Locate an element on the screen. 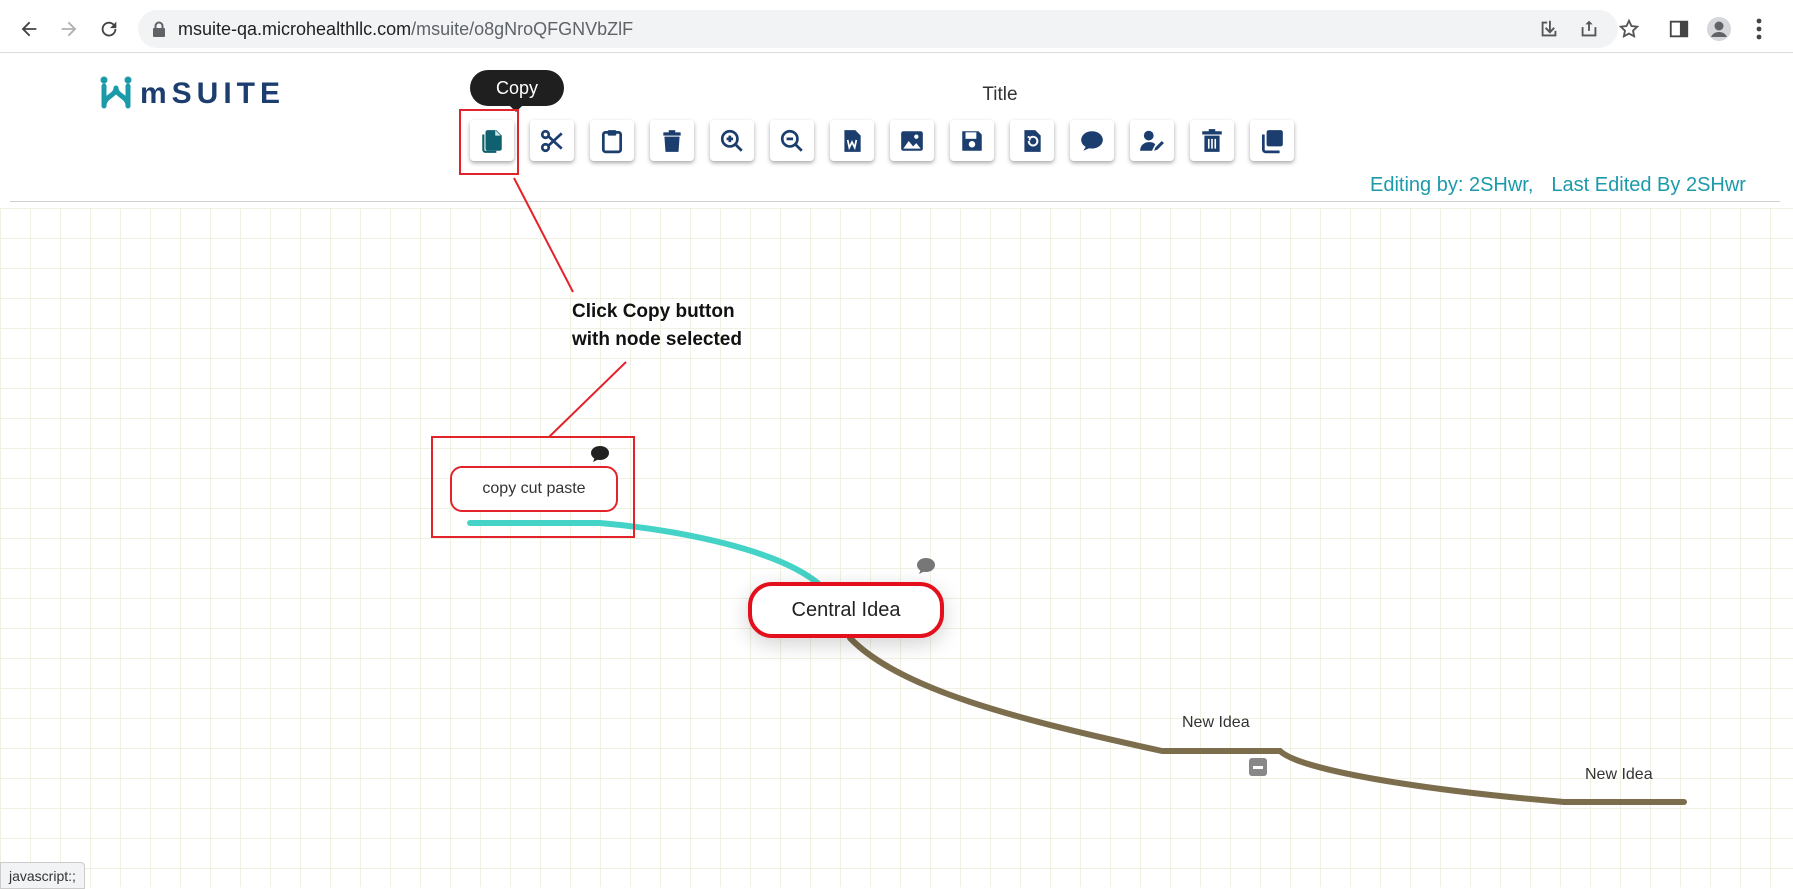  file-reset-icon is located at coordinates (1032, 140).